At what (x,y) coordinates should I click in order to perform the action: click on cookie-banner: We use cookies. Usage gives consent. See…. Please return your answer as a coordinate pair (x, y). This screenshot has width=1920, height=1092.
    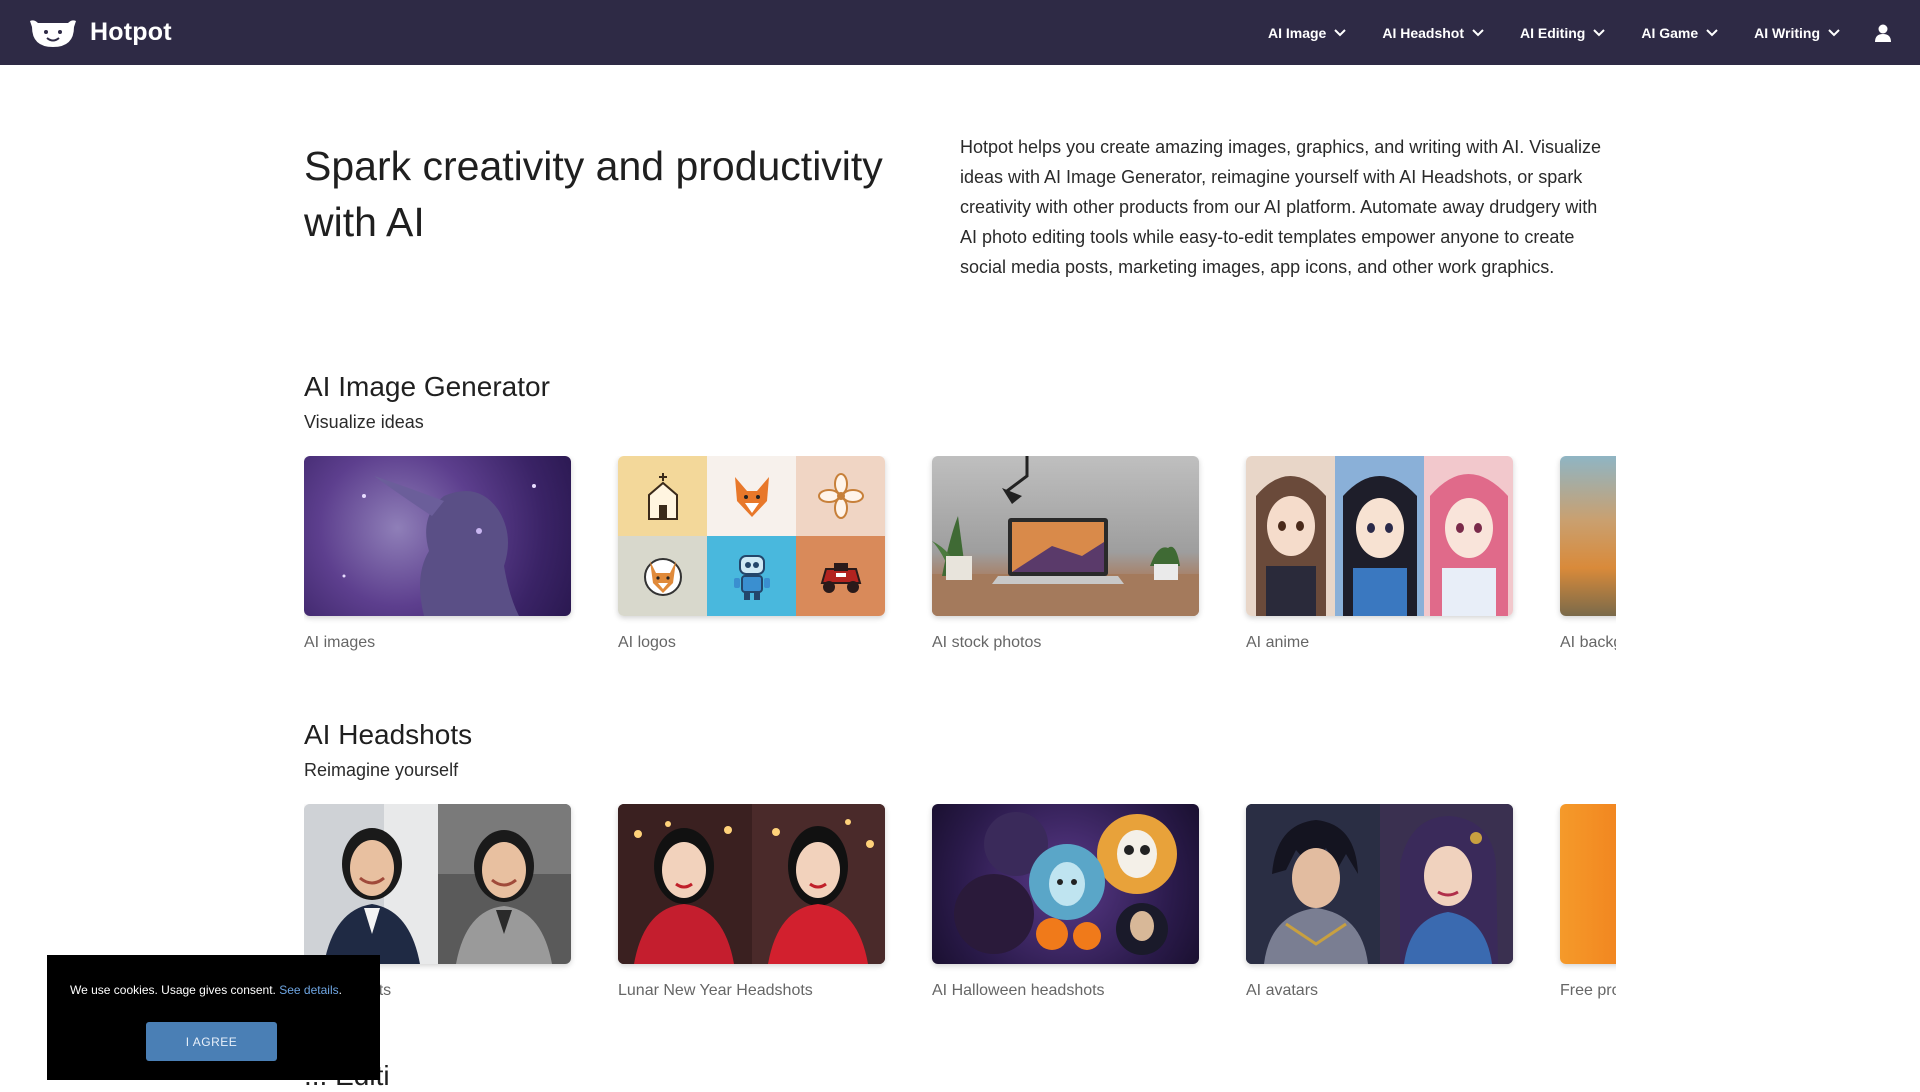
    Looking at the image, I should click on (213, 1017).